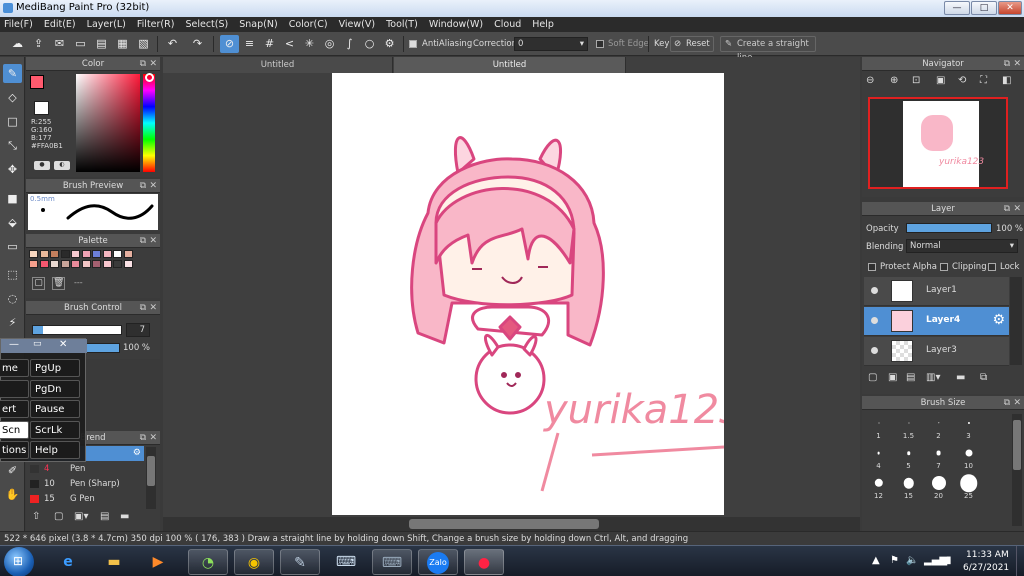  Describe the element at coordinates (229, 44) in the screenshot. I see `snap-off-icon: ⊘` at that location.